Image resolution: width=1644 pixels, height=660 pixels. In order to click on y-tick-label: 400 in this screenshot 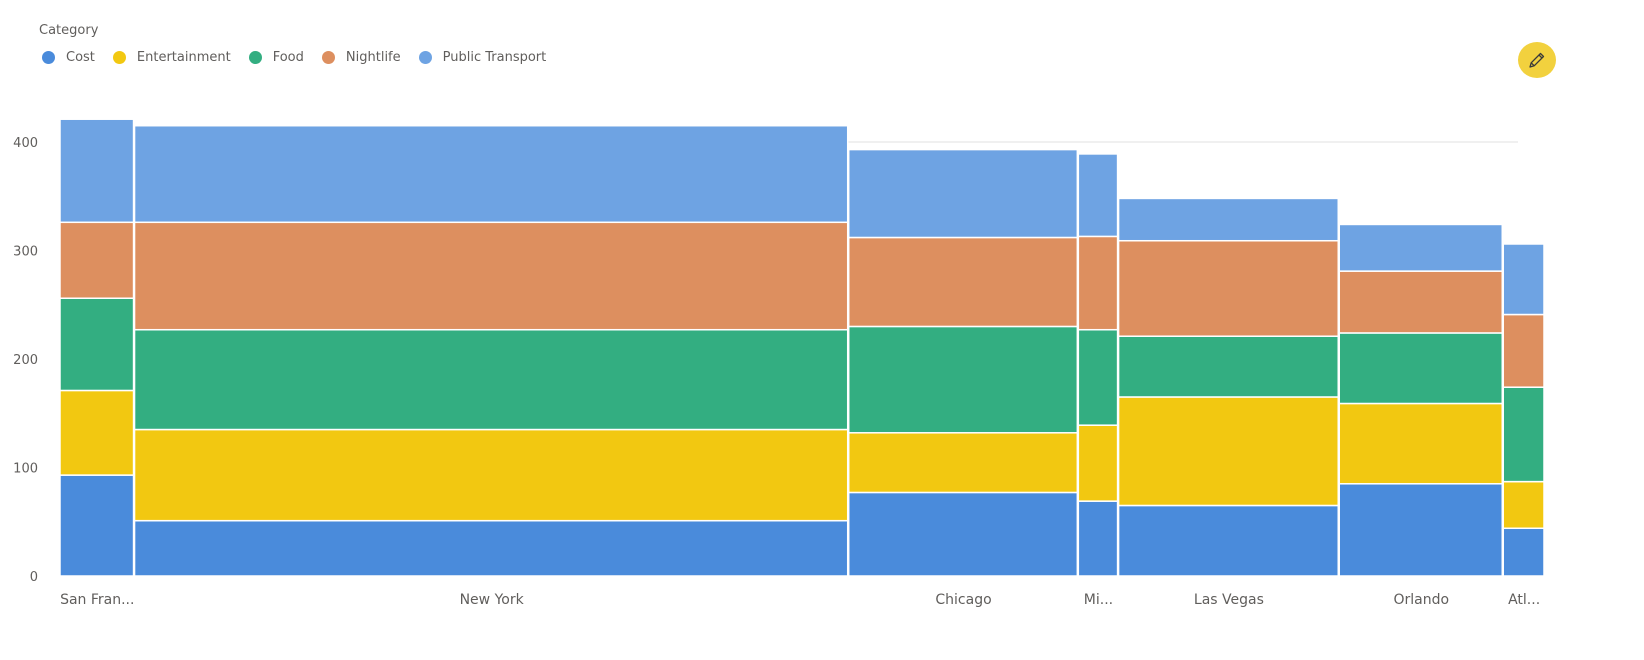, I will do `click(25, 143)`.